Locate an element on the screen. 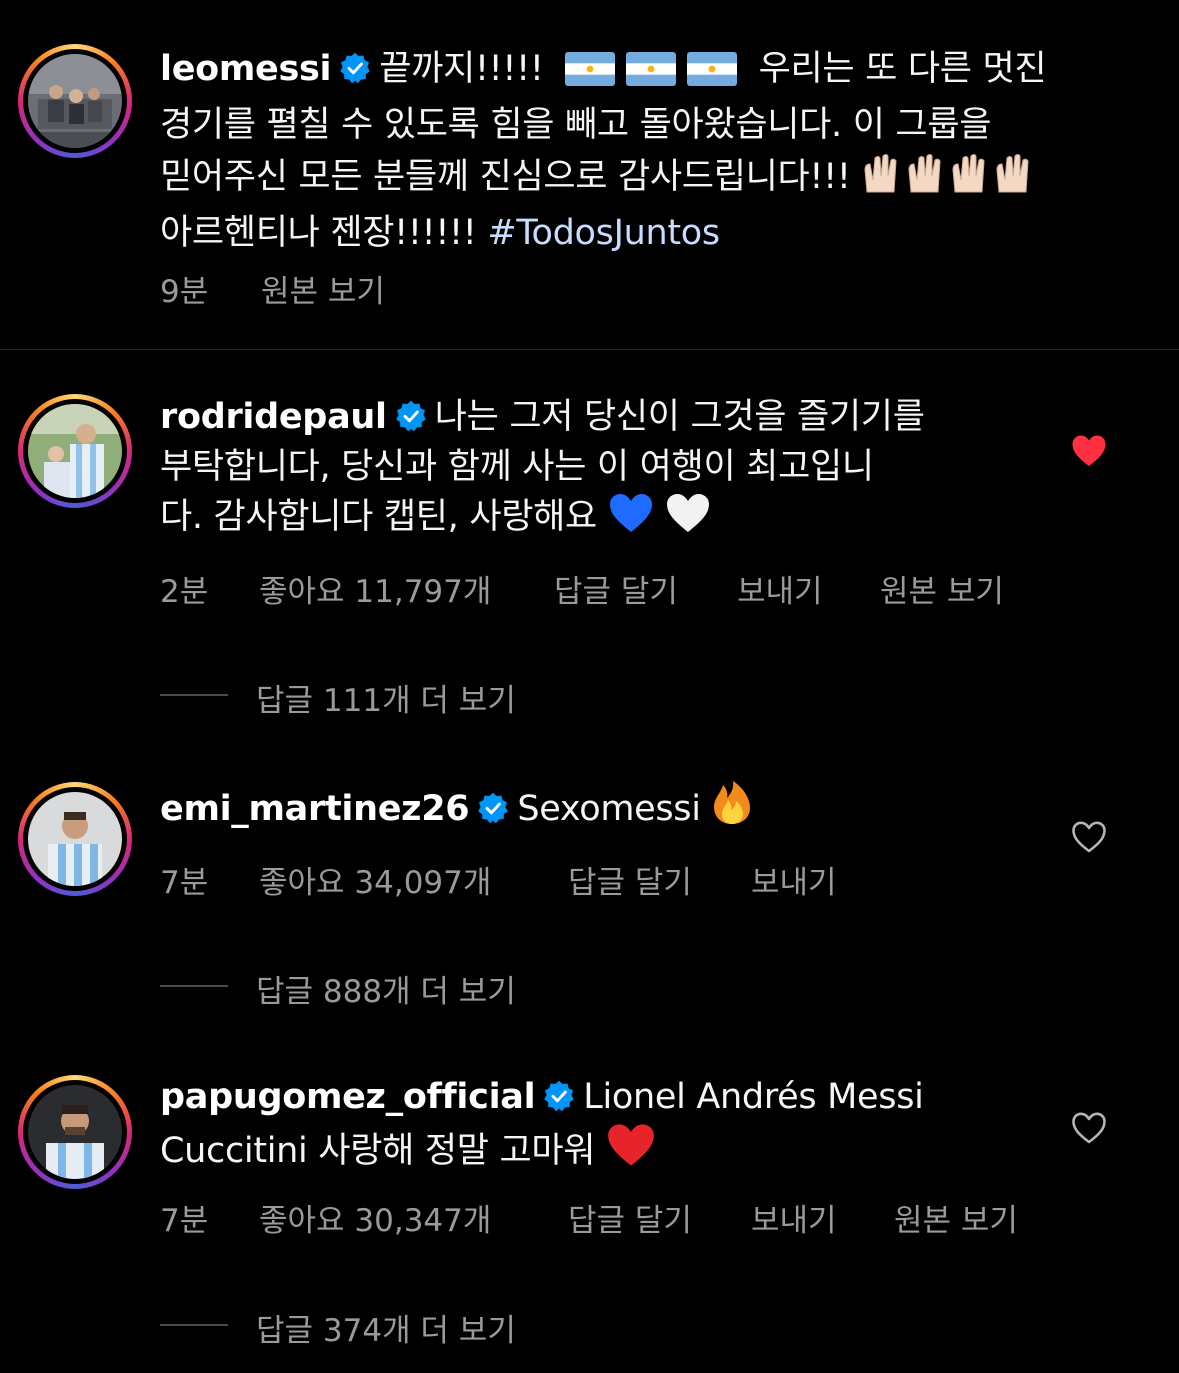  view-replies-label: 답글 374개 더 보기 is located at coordinates (386, 1331).